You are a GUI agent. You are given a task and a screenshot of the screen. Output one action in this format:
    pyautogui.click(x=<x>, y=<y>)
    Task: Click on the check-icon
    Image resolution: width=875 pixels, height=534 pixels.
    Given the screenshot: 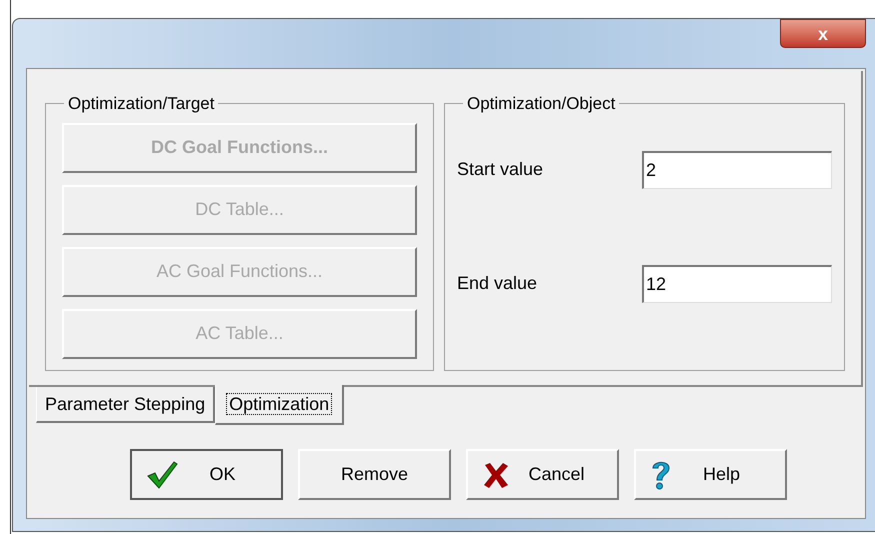 What is the action you would take?
    pyautogui.click(x=162, y=475)
    